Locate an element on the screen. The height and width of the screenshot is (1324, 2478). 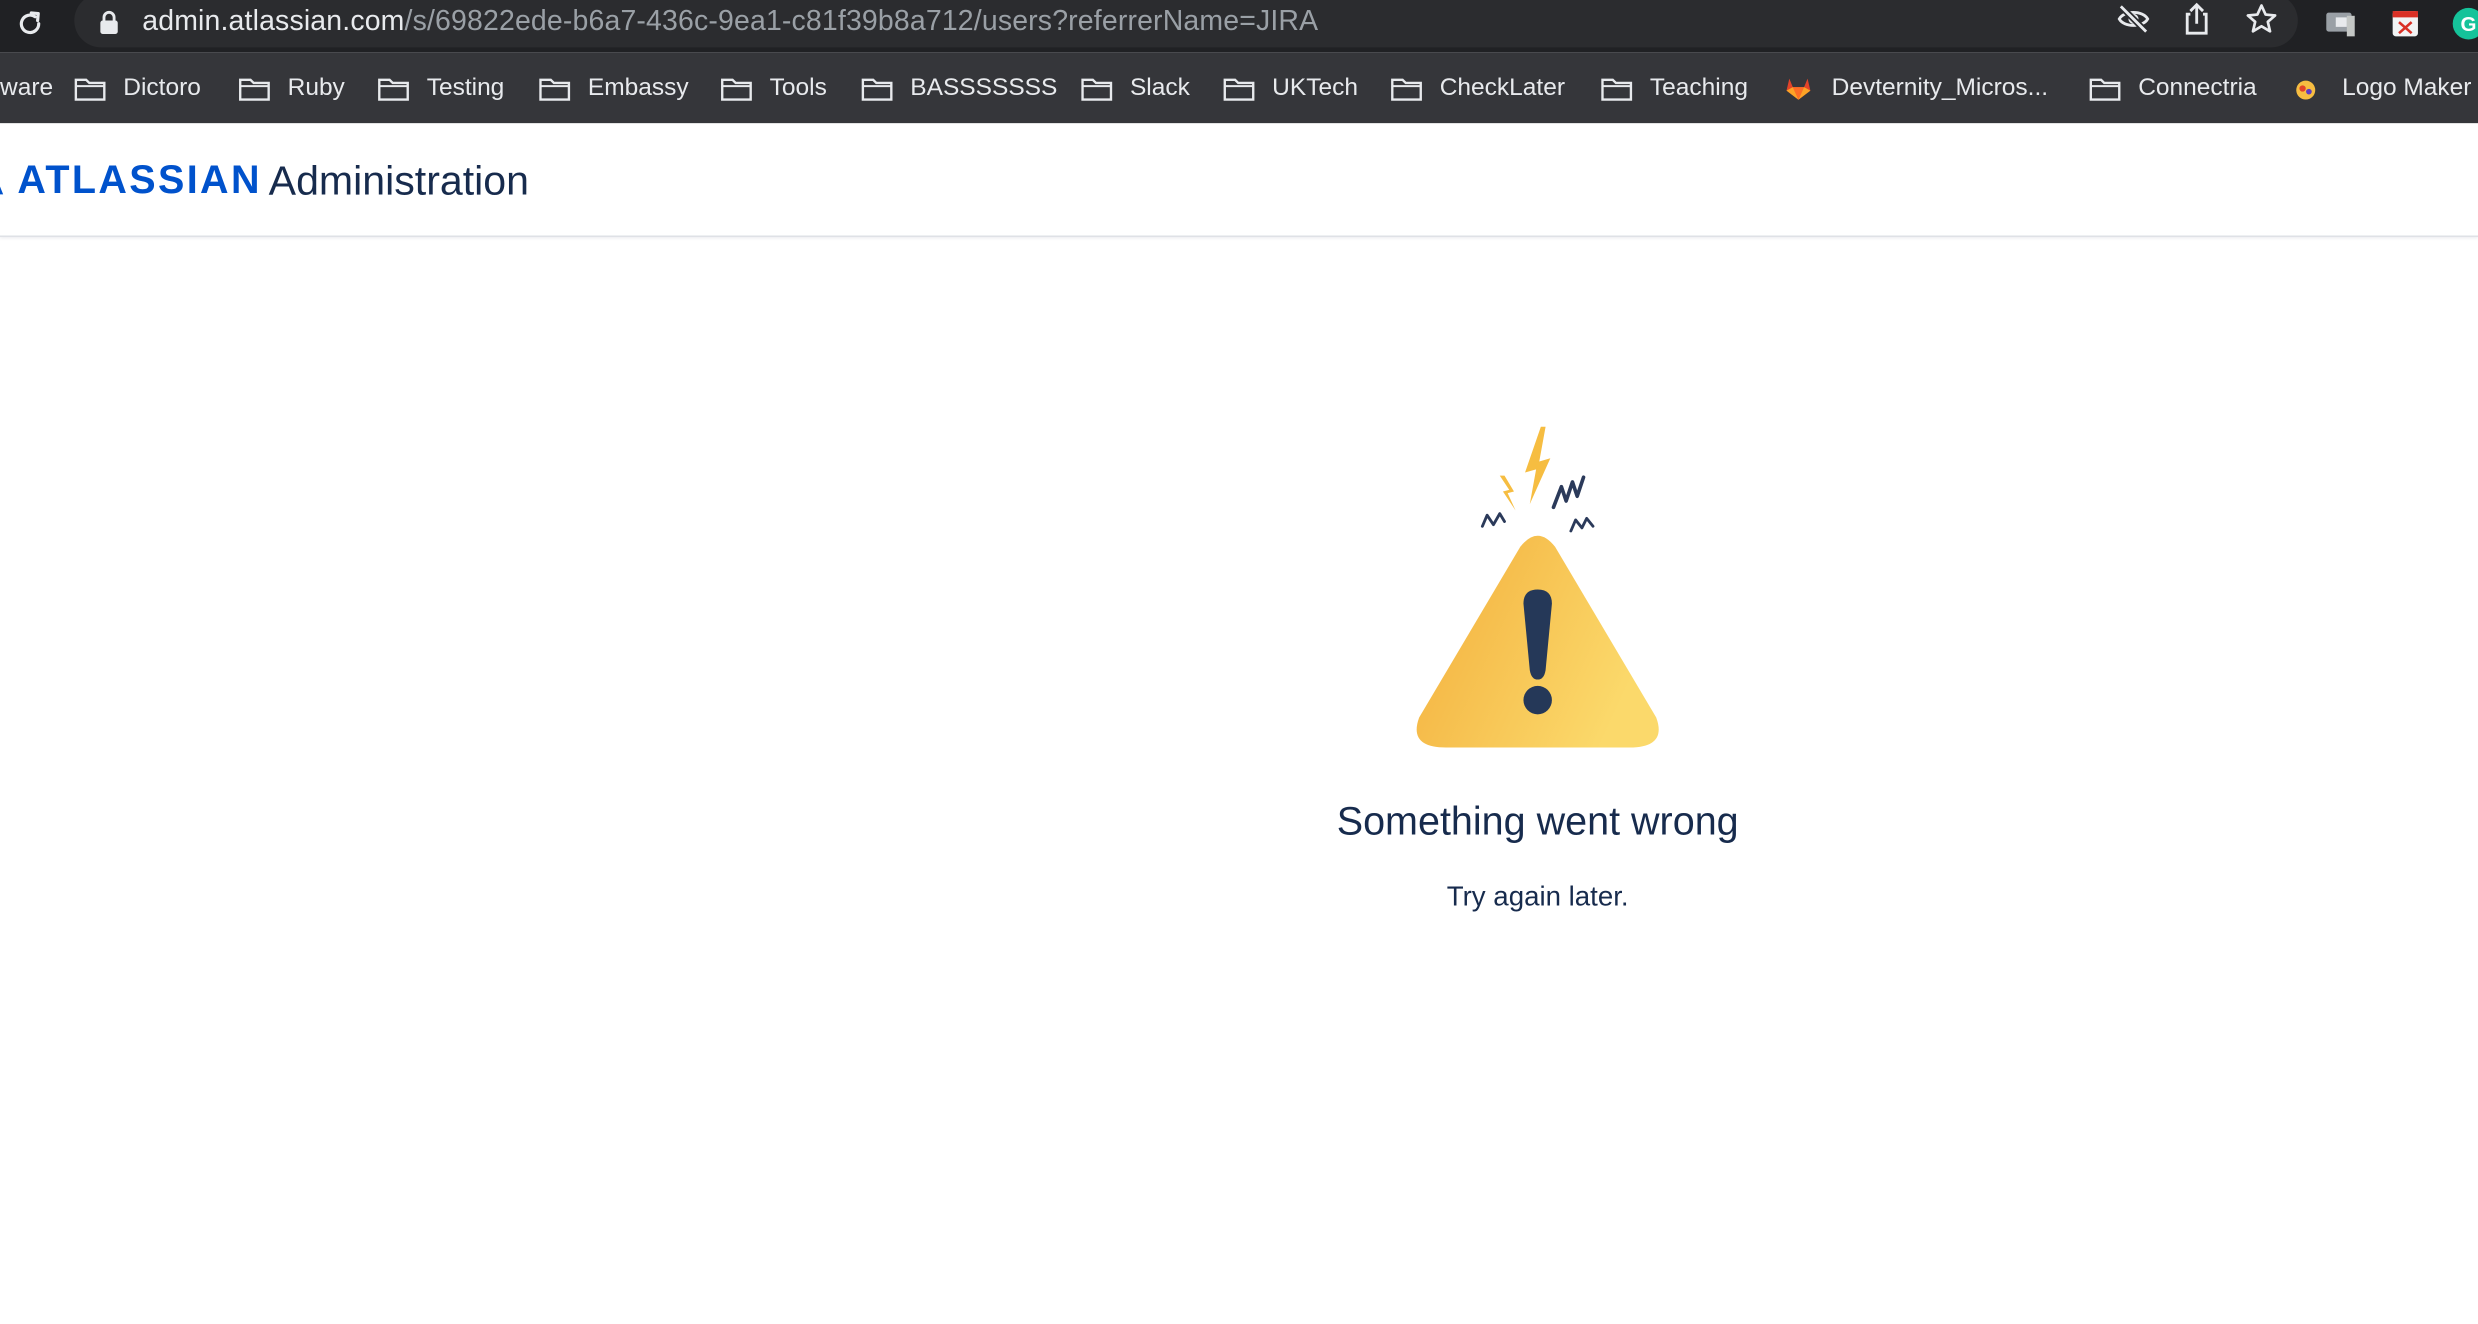
bookmark-embassy: Embassy is located at coordinates (614, 87).